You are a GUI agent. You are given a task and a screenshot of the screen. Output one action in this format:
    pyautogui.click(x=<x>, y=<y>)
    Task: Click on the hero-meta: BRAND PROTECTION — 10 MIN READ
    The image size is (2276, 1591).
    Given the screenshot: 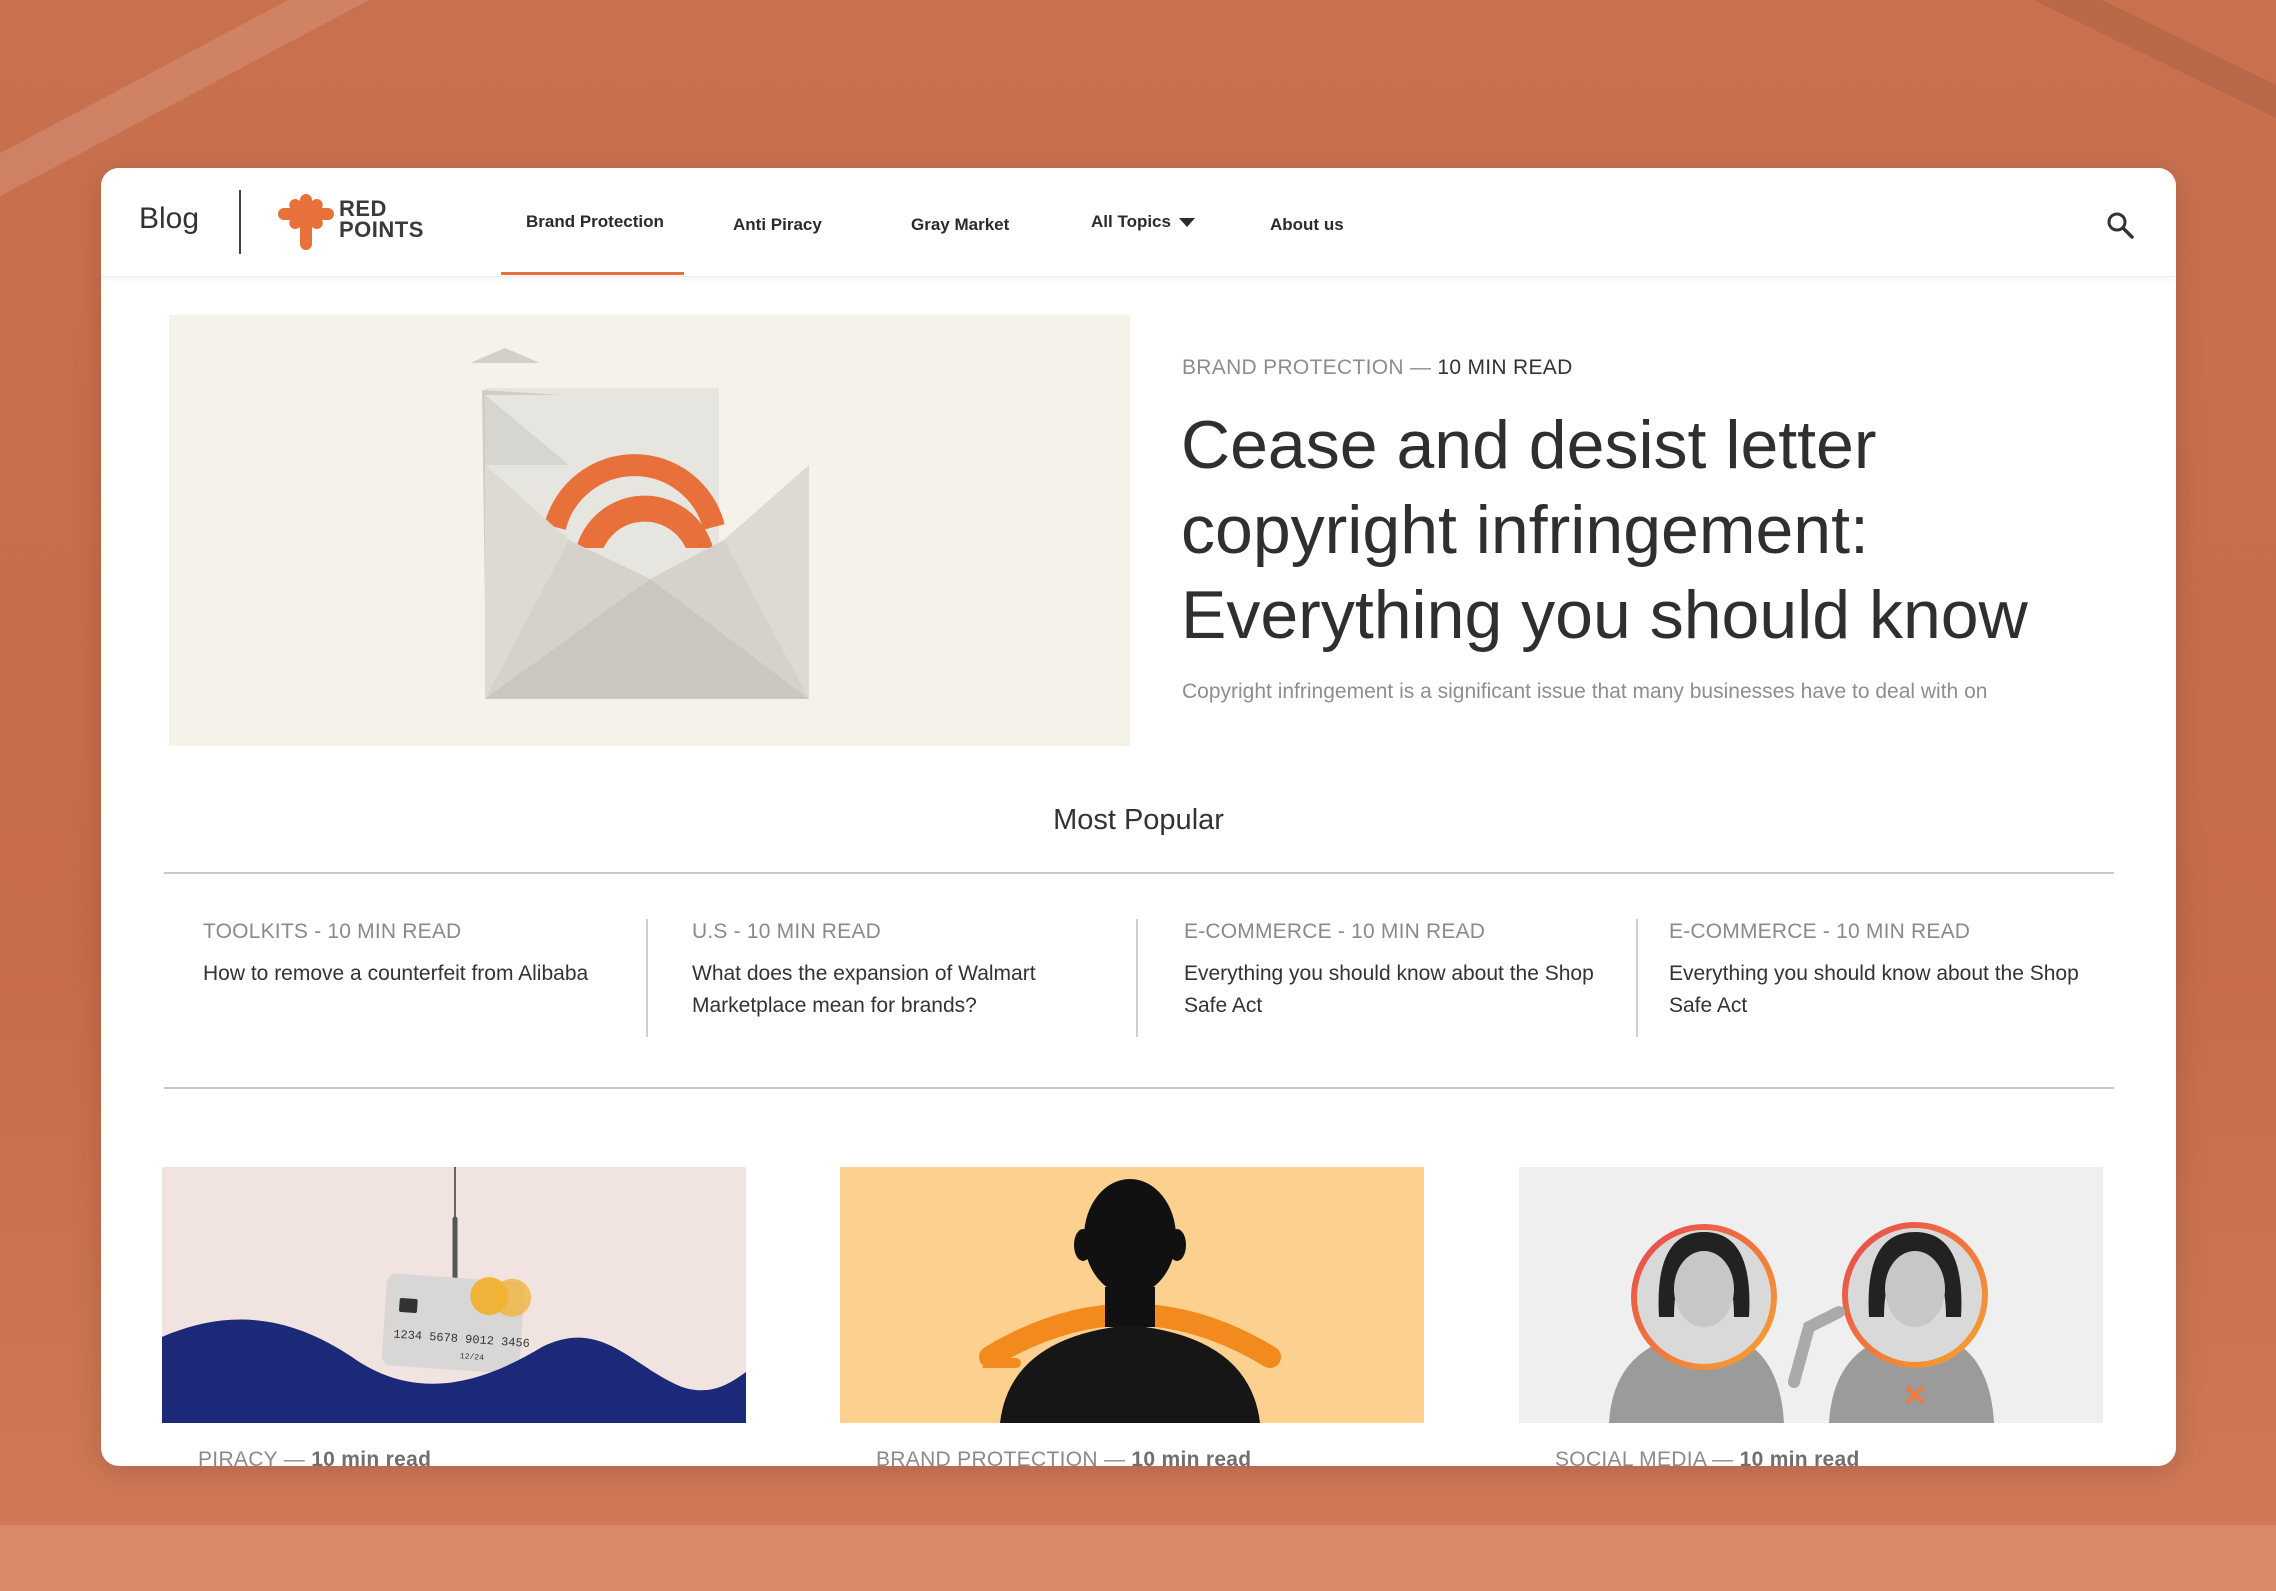 What is the action you would take?
    pyautogui.click(x=1377, y=368)
    